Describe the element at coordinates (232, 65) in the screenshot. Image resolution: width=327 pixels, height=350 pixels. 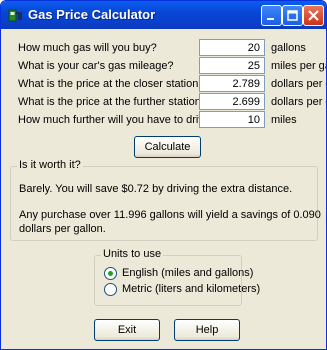
I see `gas-mileage-input` at that location.